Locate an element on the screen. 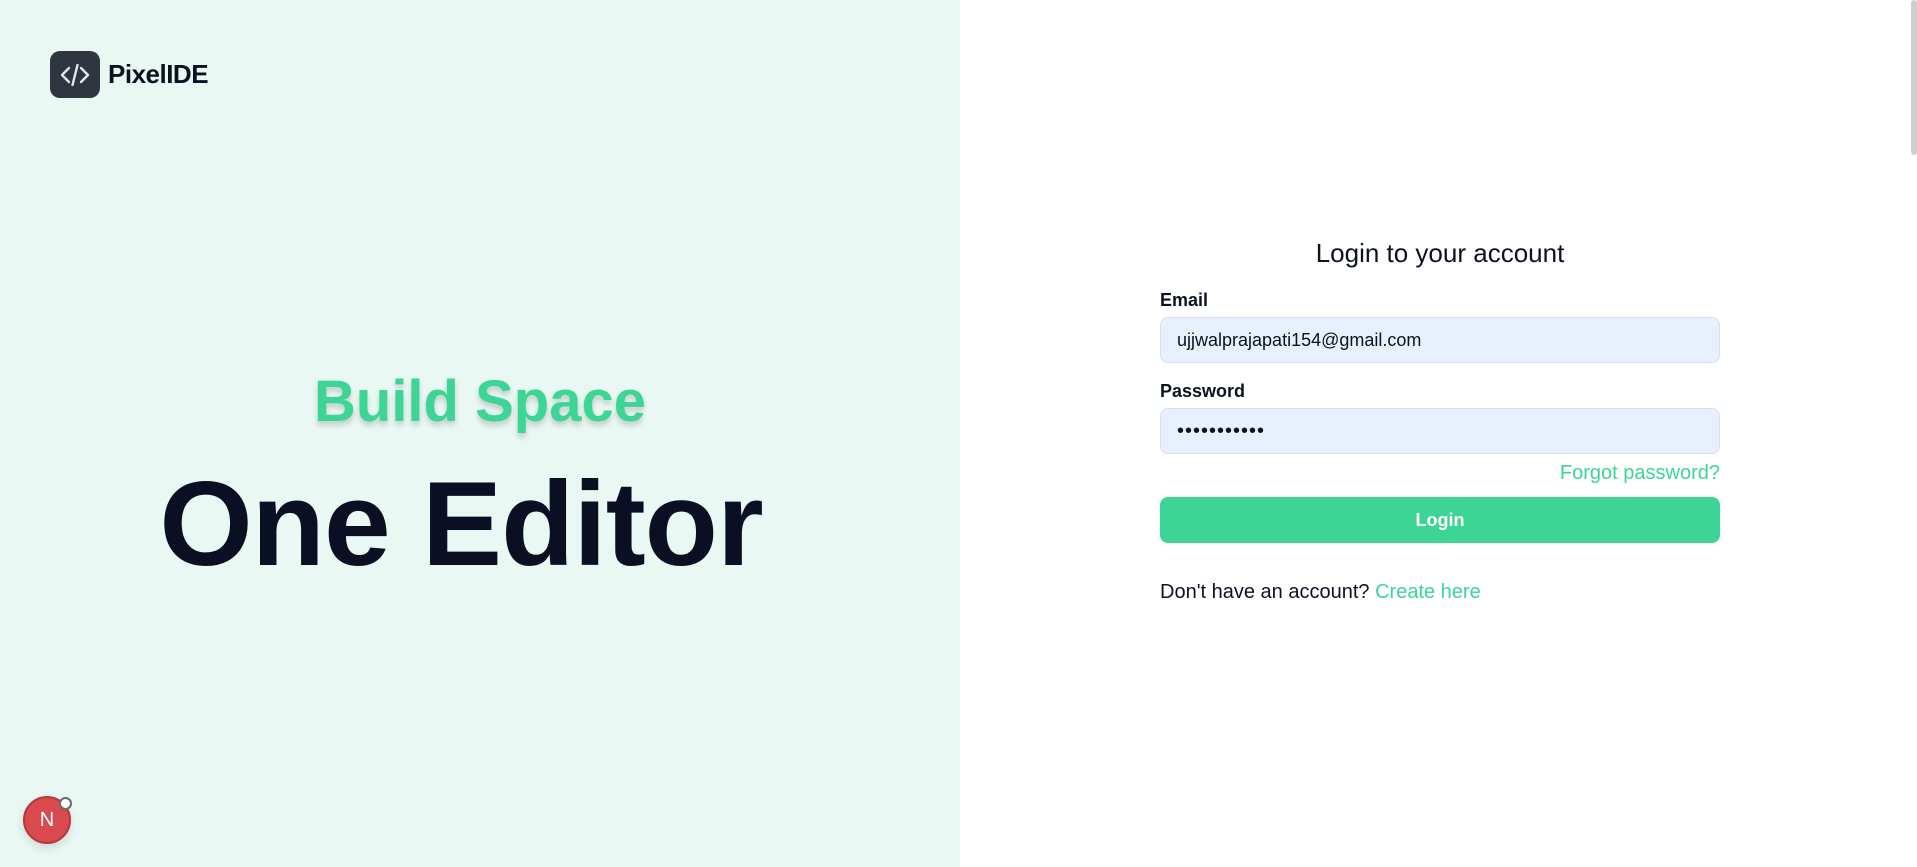  email-value: ujjwalprajapati154@gmail.com is located at coordinates (1299, 339).